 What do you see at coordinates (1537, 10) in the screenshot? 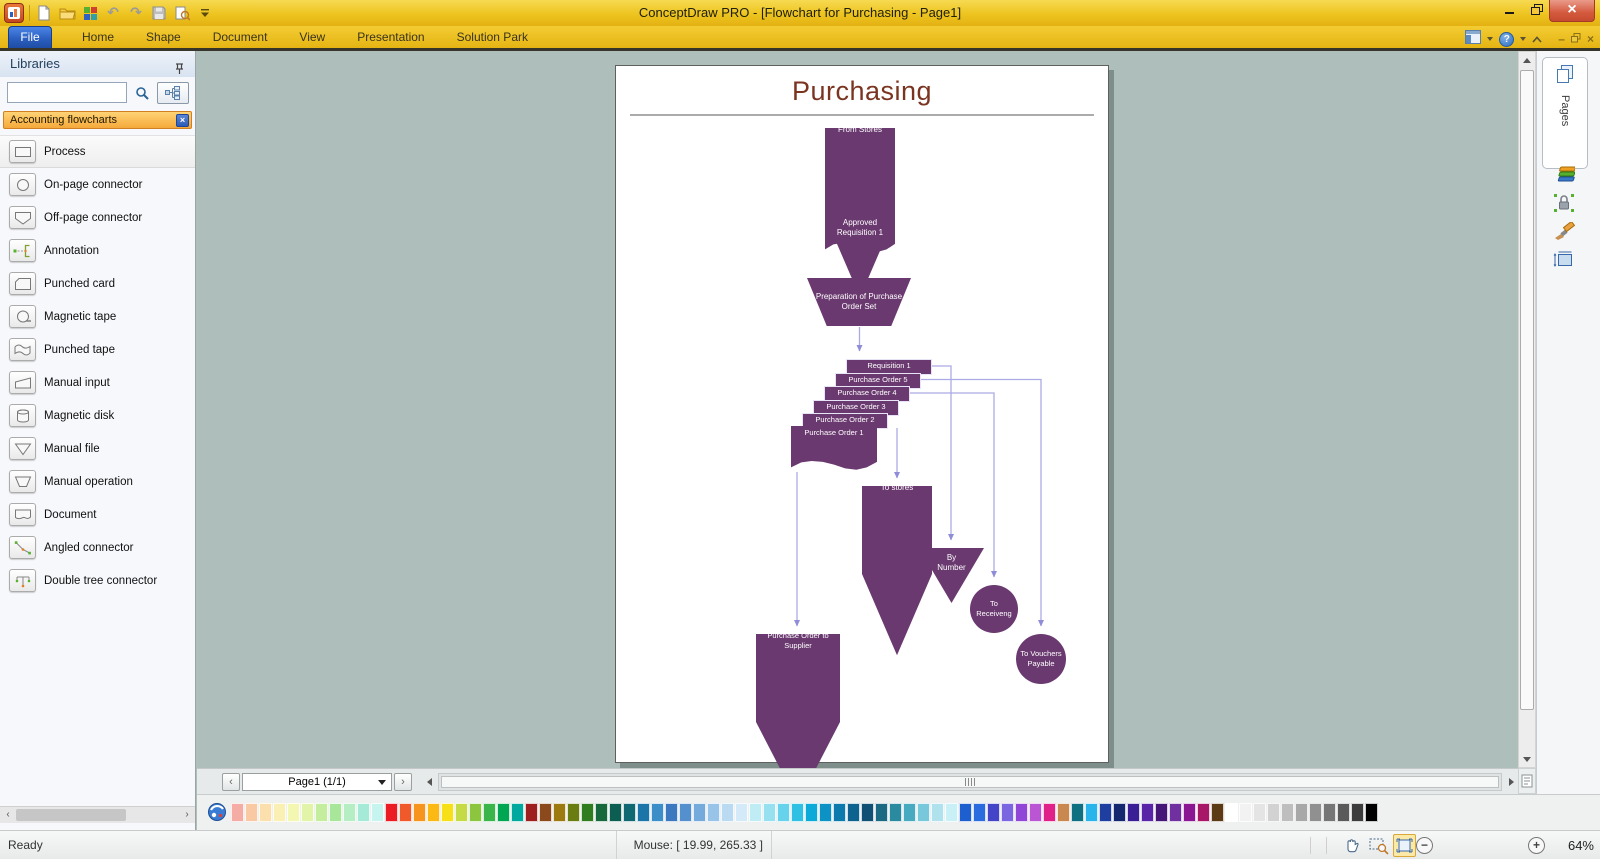
I see `restore-button` at bounding box center [1537, 10].